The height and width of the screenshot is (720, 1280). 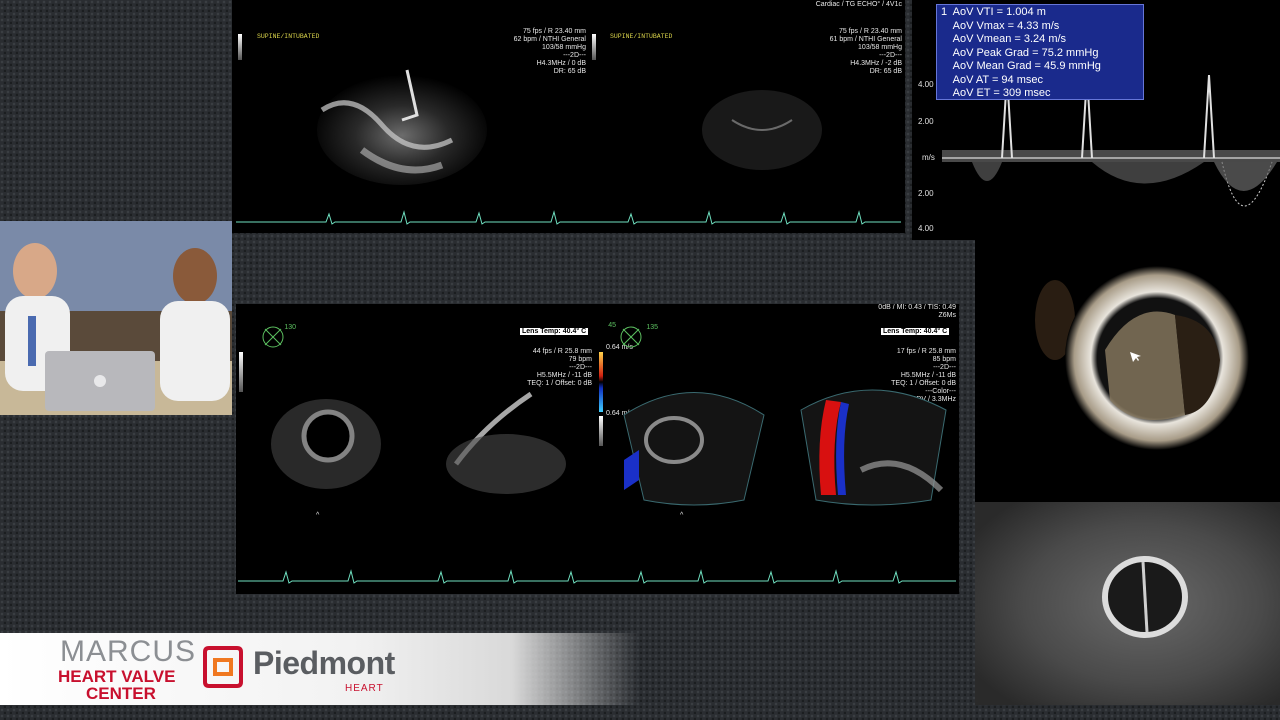 I want to click on safety-indices: 0dB / MI: 0.43 / TIS: 0.49 Z6Ms, so click(x=917, y=311).